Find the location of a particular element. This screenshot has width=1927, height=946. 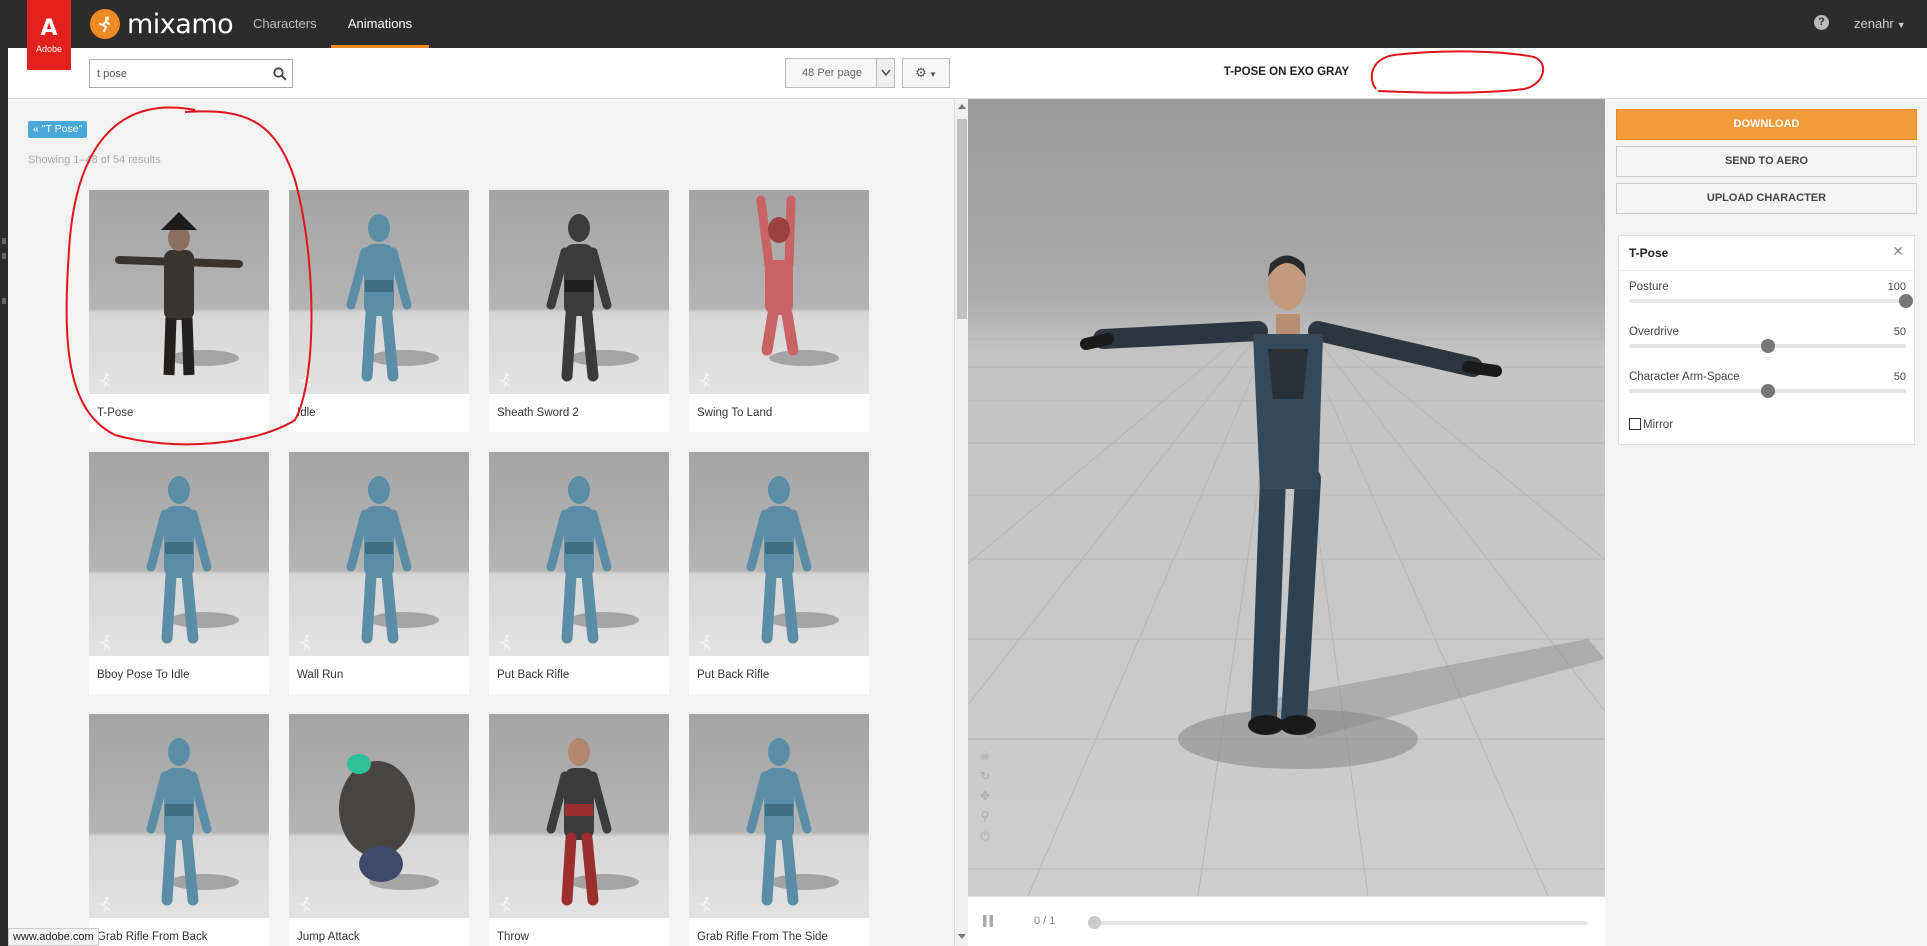

active-filter-tag: « "T Pose" is located at coordinates (58, 129).